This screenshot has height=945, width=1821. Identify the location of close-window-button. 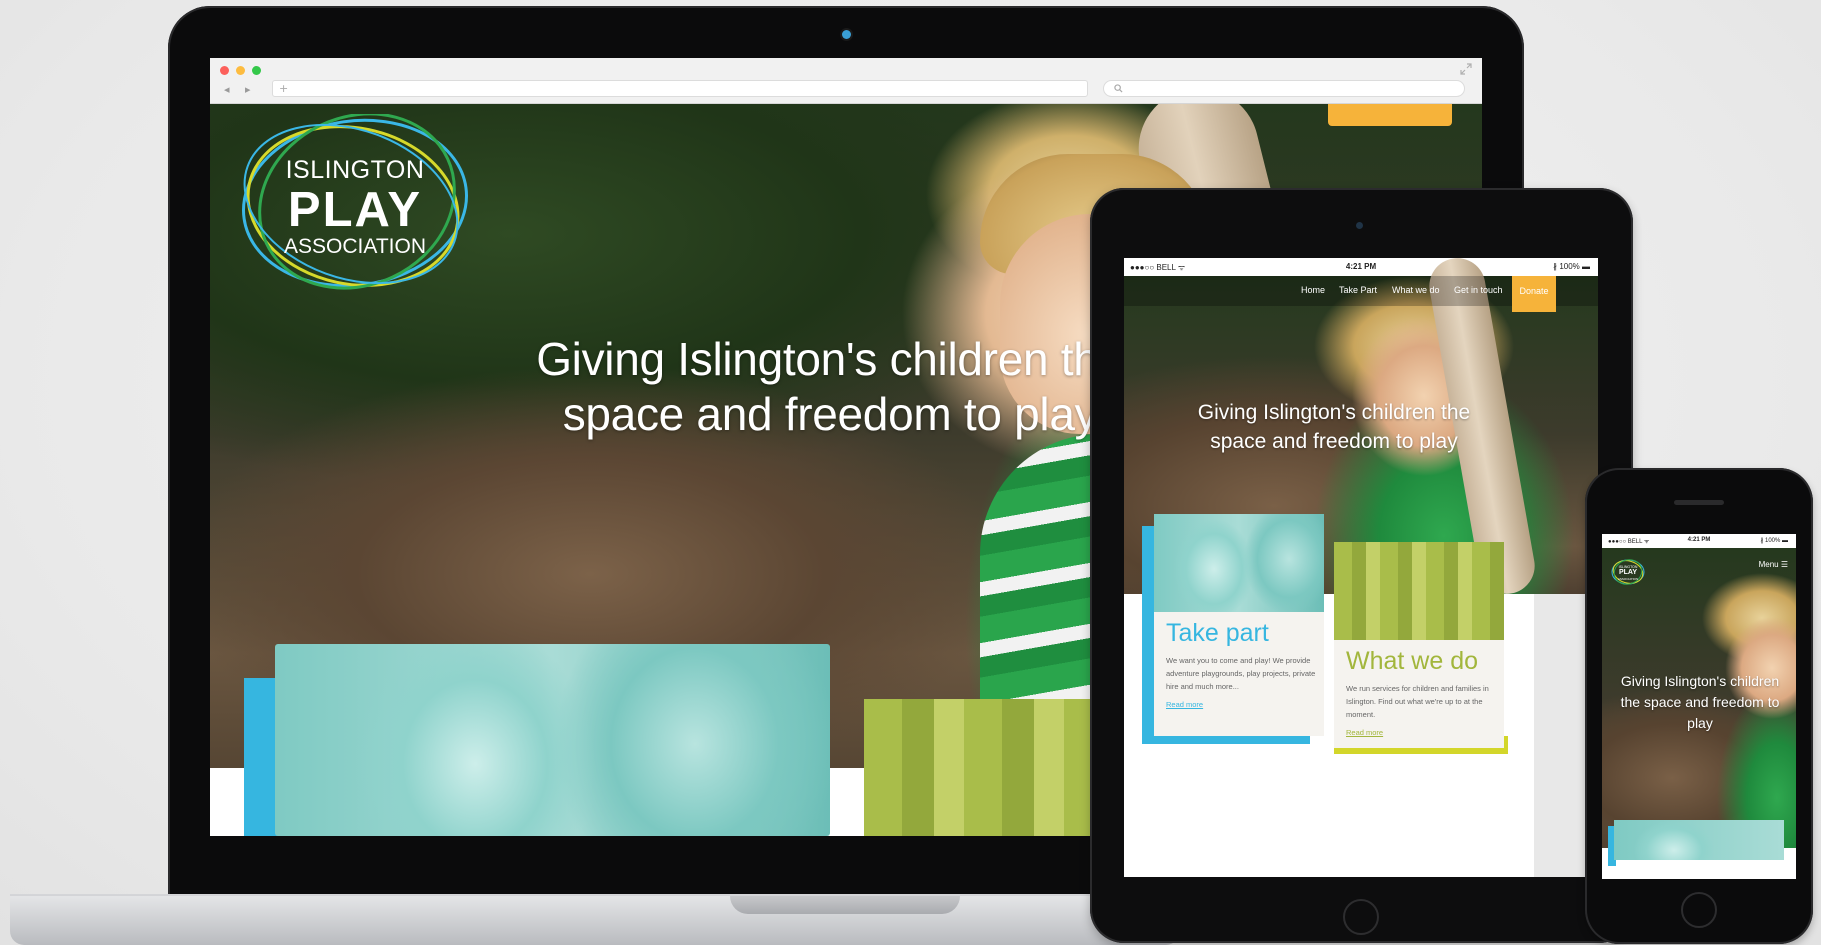
(224, 70).